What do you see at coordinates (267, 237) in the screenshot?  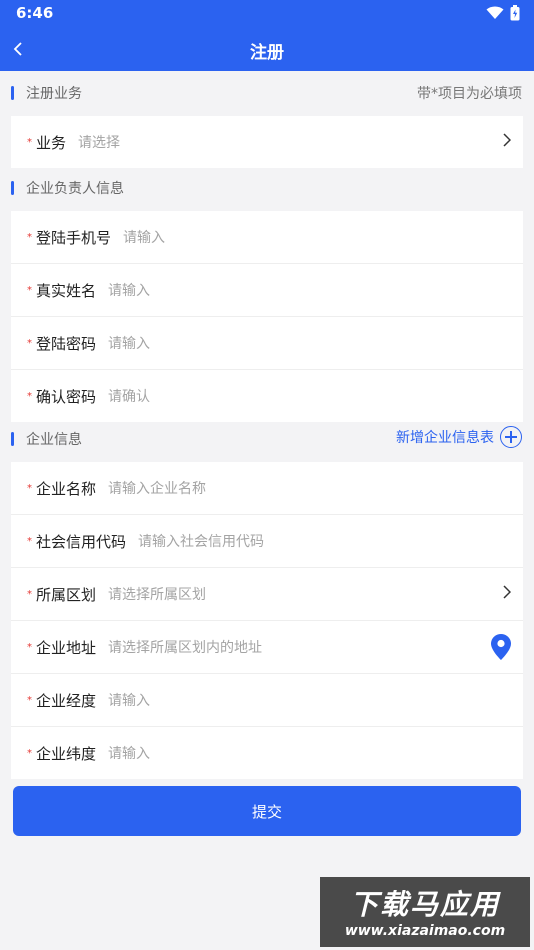 I see `phone-row: * 登陆手机号 请输入` at bounding box center [267, 237].